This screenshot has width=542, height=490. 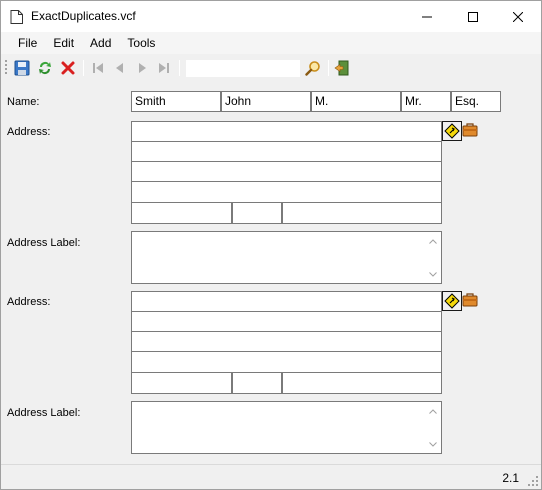 What do you see at coordinates (271, 476) in the screenshot?
I see `status-bar: 2.1` at bounding box center [271, 476].